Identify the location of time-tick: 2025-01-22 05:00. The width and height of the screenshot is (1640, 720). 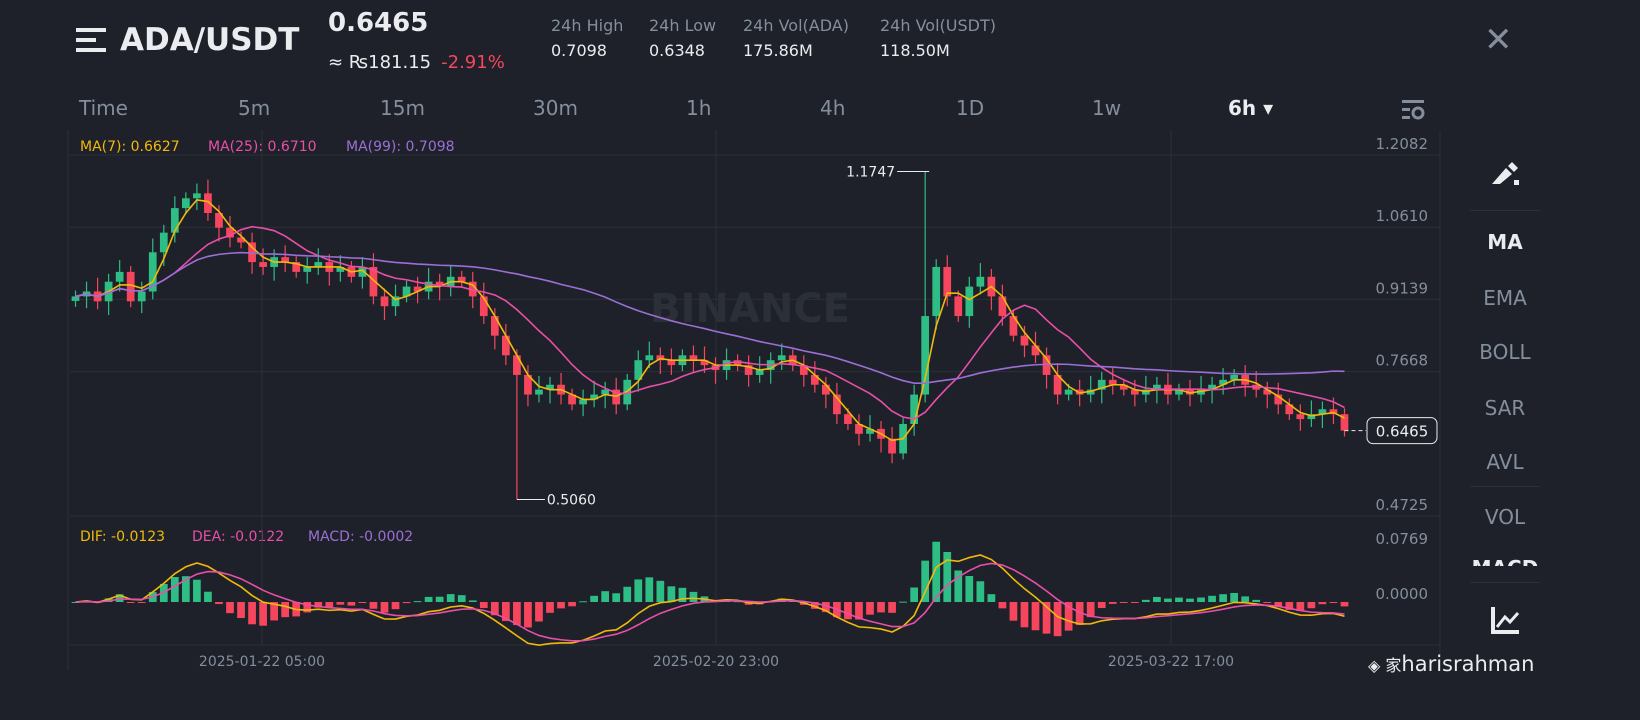
(262, 662).